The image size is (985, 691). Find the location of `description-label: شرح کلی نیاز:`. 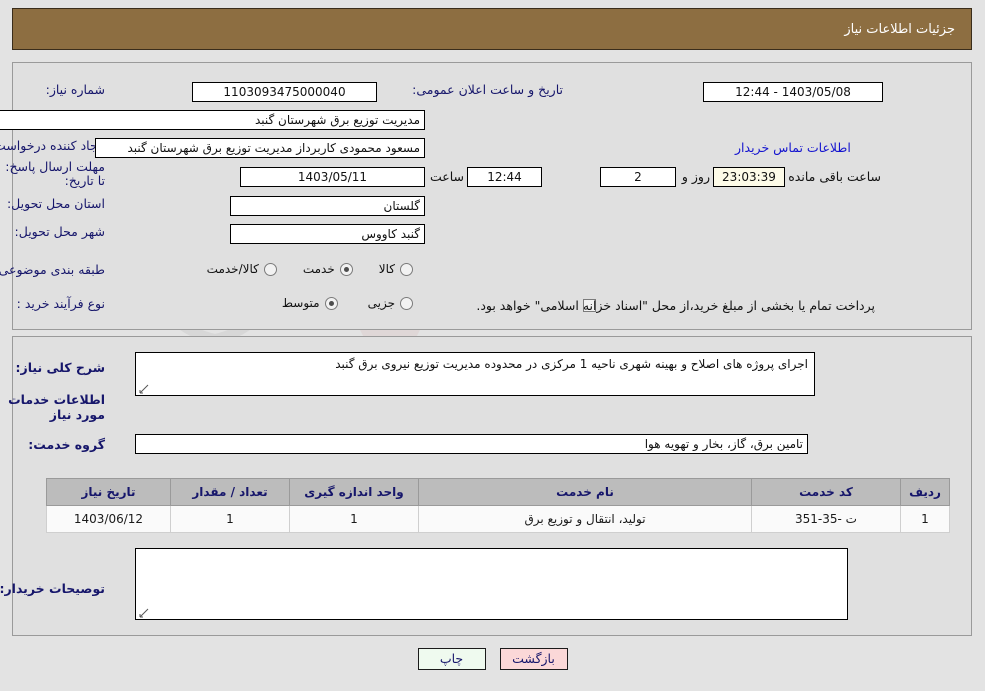

description-label: شرح کلی نیاز: is located at coordinates (60, 367).